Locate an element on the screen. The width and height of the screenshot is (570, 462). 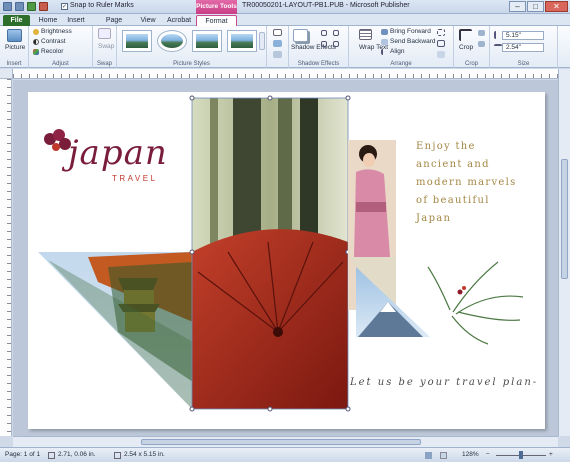
shape-height-input: 5.15" is located at coordinates (523, 35).